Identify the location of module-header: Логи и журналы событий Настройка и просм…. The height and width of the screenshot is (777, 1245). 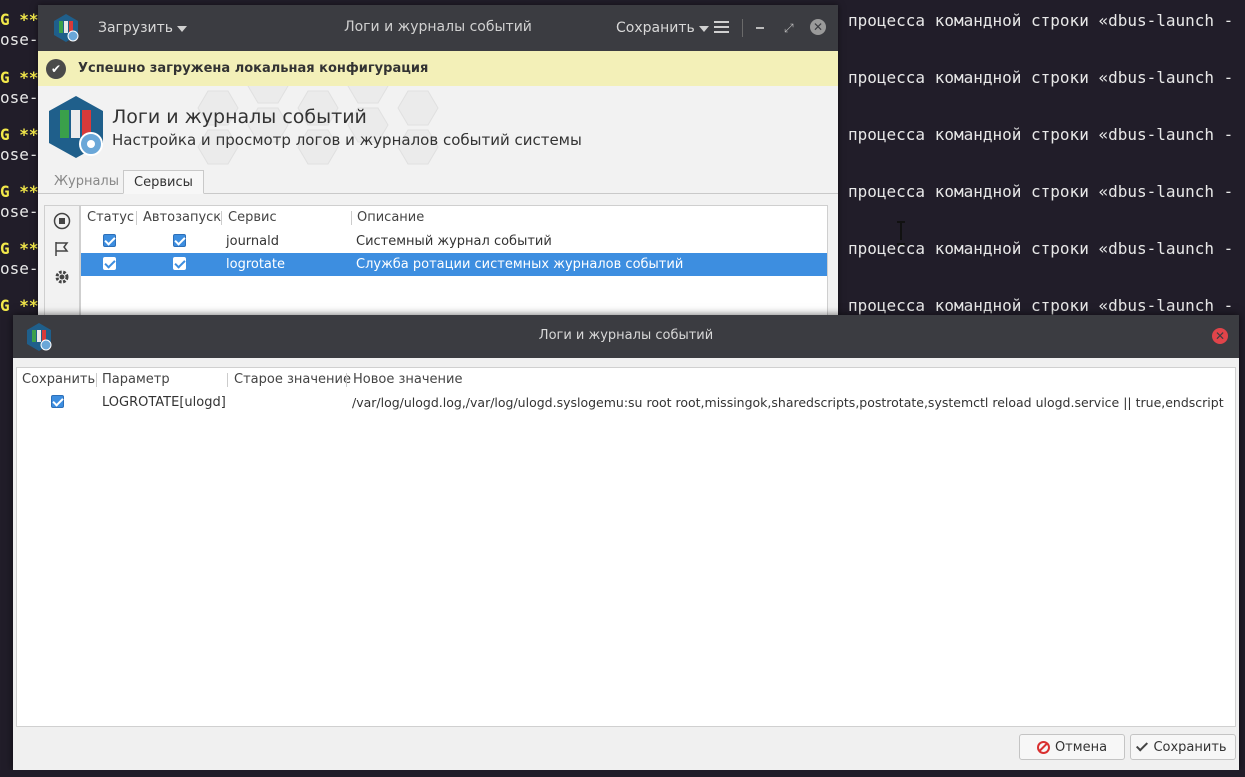
(438, 127).